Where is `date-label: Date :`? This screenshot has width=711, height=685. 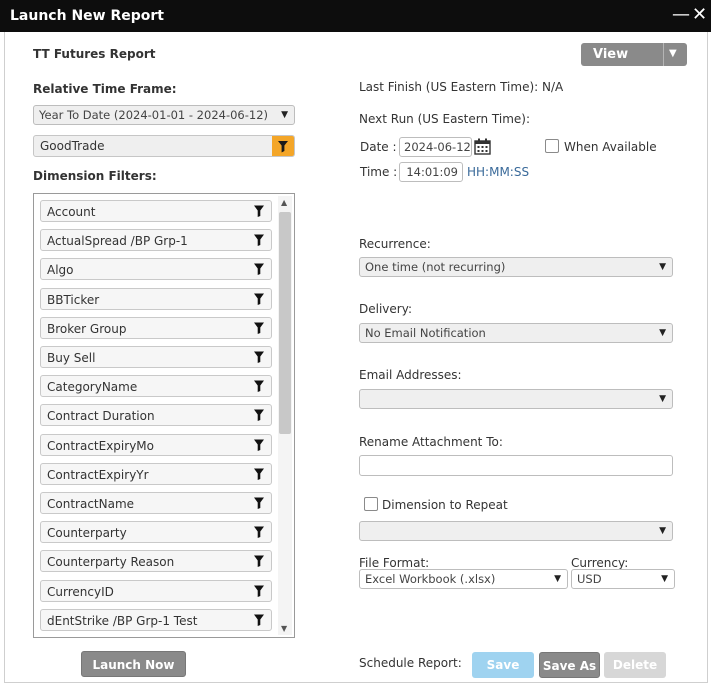 date-label: Date : is located at coordinates (378, 147).